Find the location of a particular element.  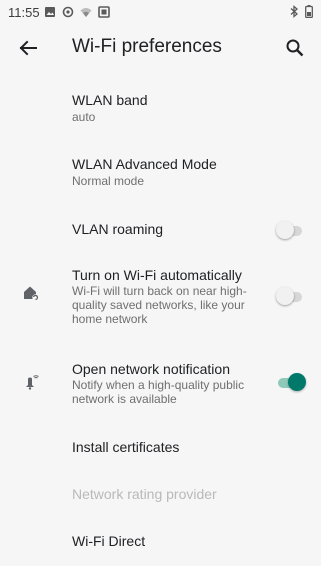

page-title: Wi-Fi preferences is located at coordinates (147, 46).